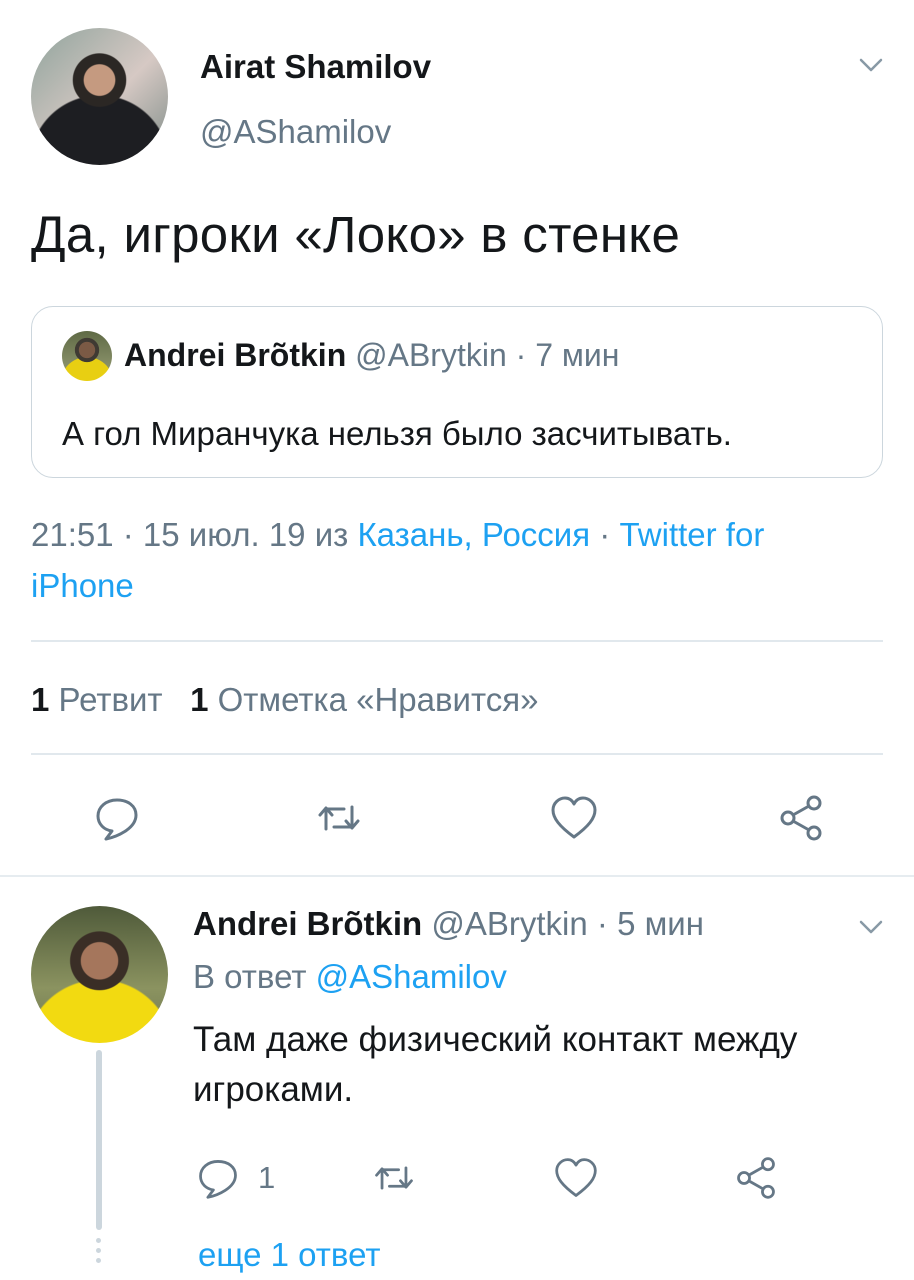 This screenshot has height=1280, width=914. I want to click on tweet-text: Да, игроки «Локо» в стенке, so click(356, 234).